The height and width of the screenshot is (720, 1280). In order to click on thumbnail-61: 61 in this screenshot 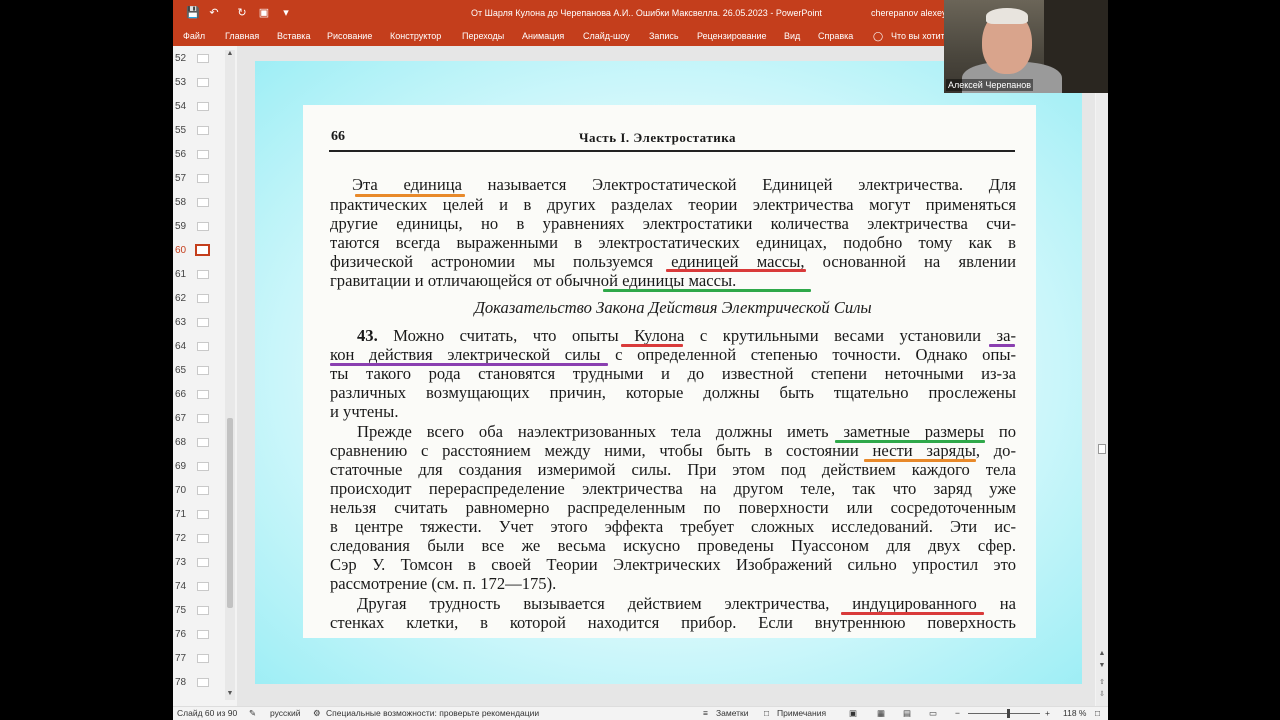, I will do `click(199, 274)`.